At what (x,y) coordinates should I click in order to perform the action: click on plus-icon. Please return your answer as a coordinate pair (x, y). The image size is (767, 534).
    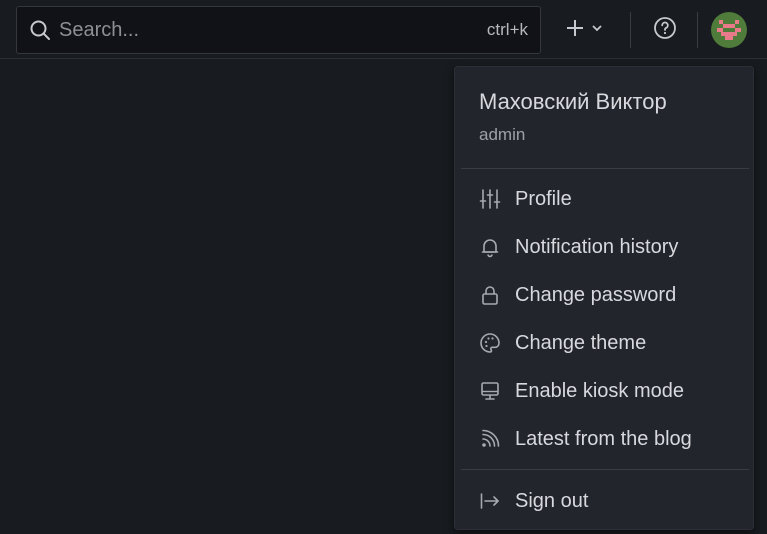
    Looking at the image, I should click on (575, 30).